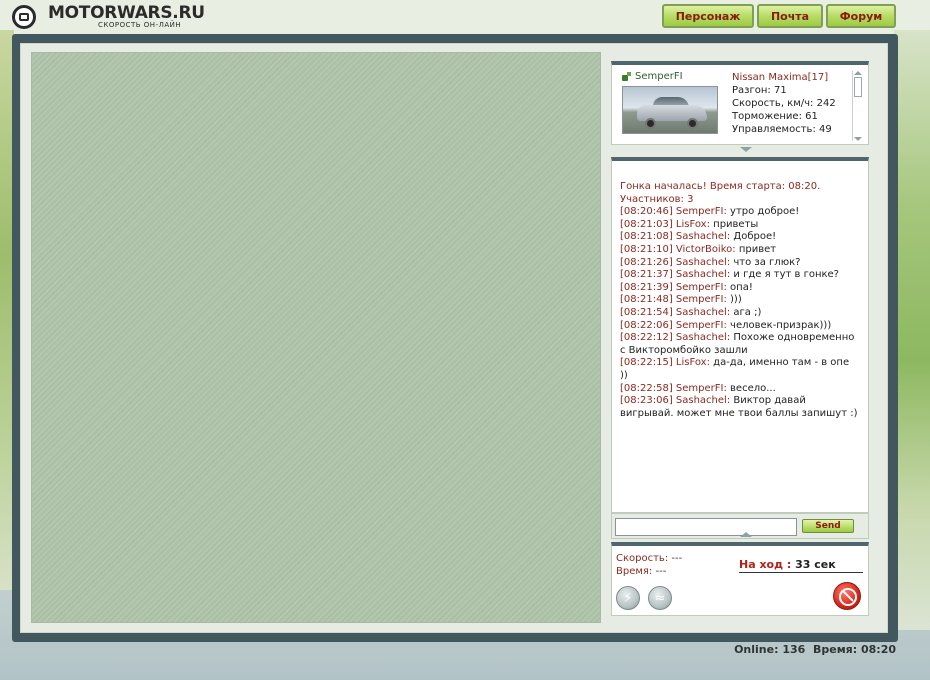 Image resolution: width=930 pixels, height=680 pixels. I want to click on car-title: Nissan Maxima[17], so click(780, 77).